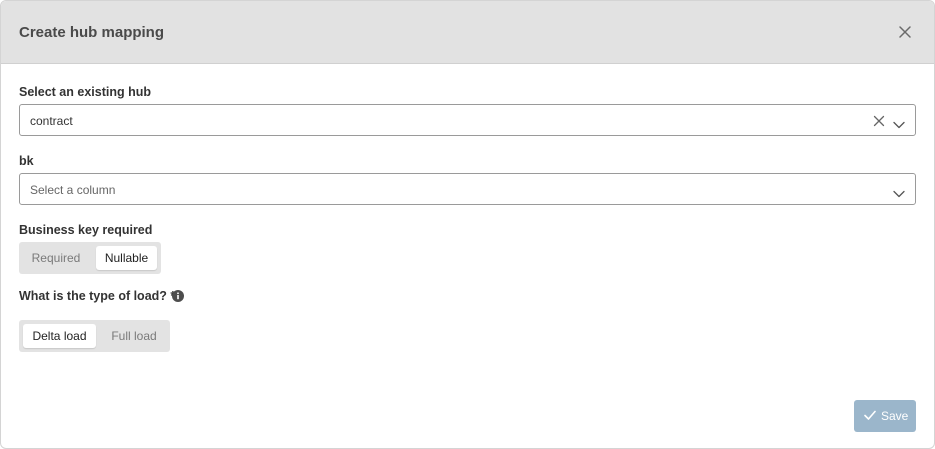 The width and height of the screenshot is (935, 449). What do you see at coordinates (97, 296) in the screenshot?
I see `load-type-label: What is the type of load? *` at bounding box center [97, 296].